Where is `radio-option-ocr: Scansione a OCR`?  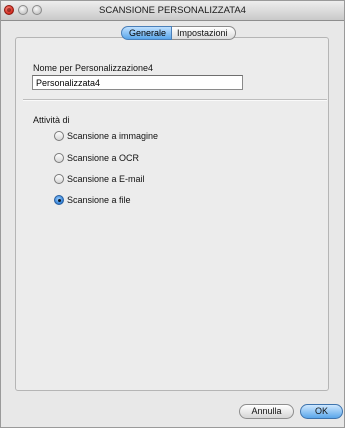
radio-option-ocr: Scansione a OCR is located at coordinates (96, 158).